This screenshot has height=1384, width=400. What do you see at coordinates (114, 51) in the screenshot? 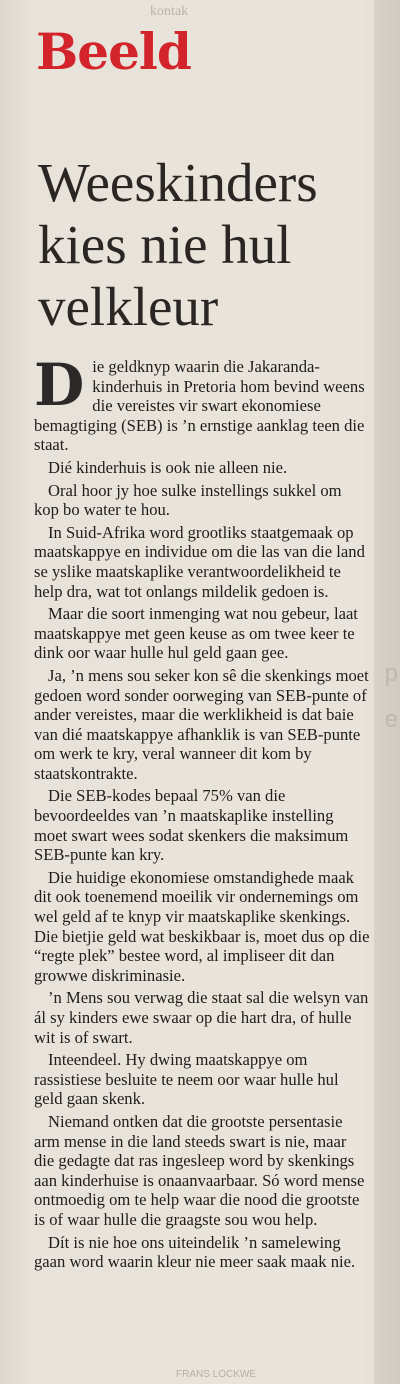
I see `section-label: Beeld` at bounding box center [114, 51].